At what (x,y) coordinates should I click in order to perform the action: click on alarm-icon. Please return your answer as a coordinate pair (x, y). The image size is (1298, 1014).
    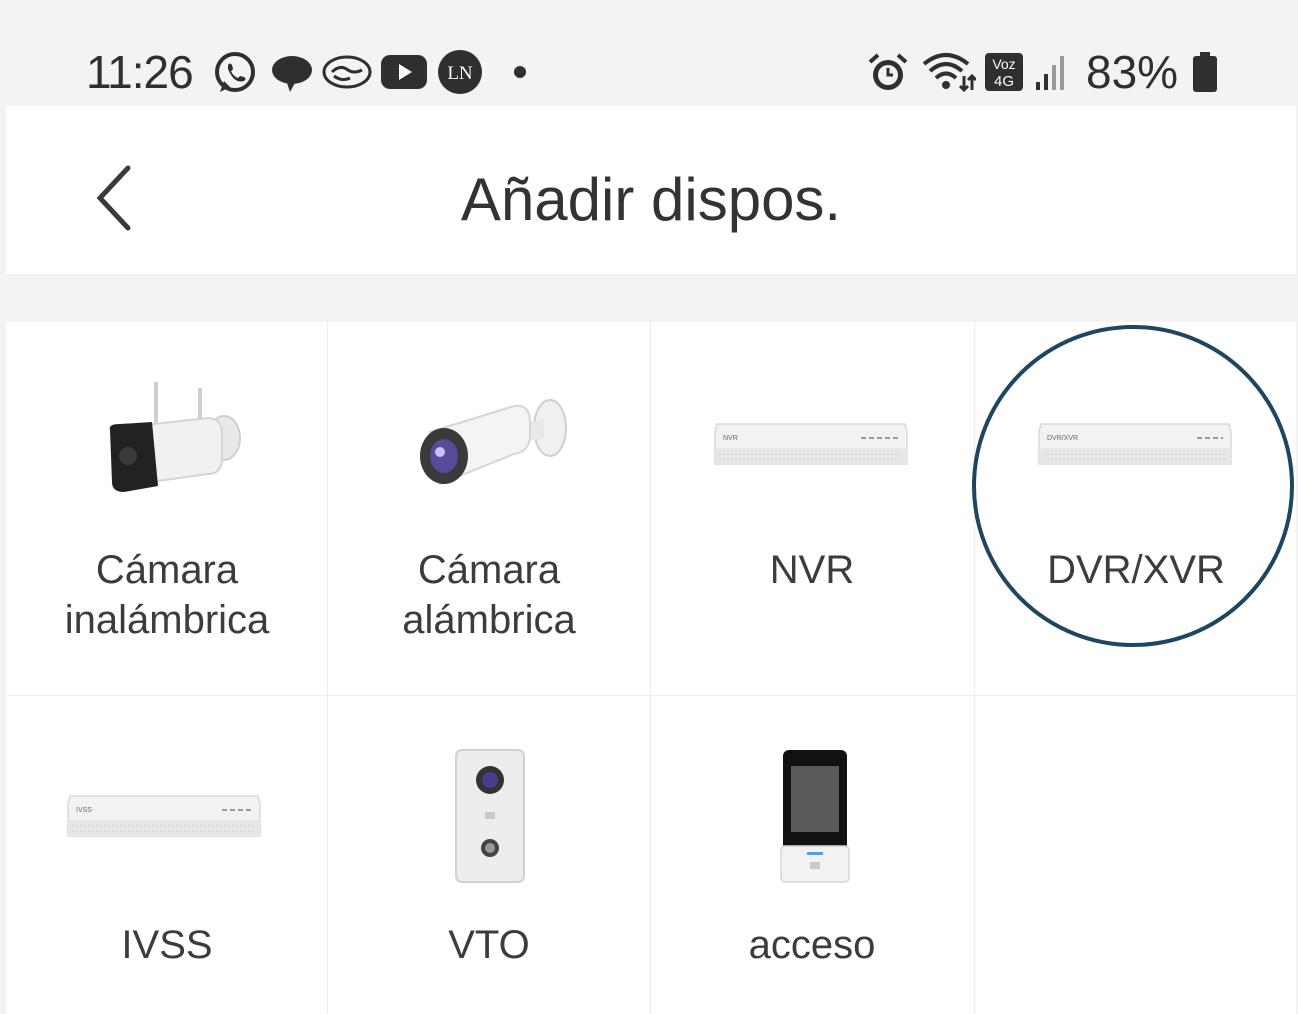
    Looking at the image, I should click on (888, 71).